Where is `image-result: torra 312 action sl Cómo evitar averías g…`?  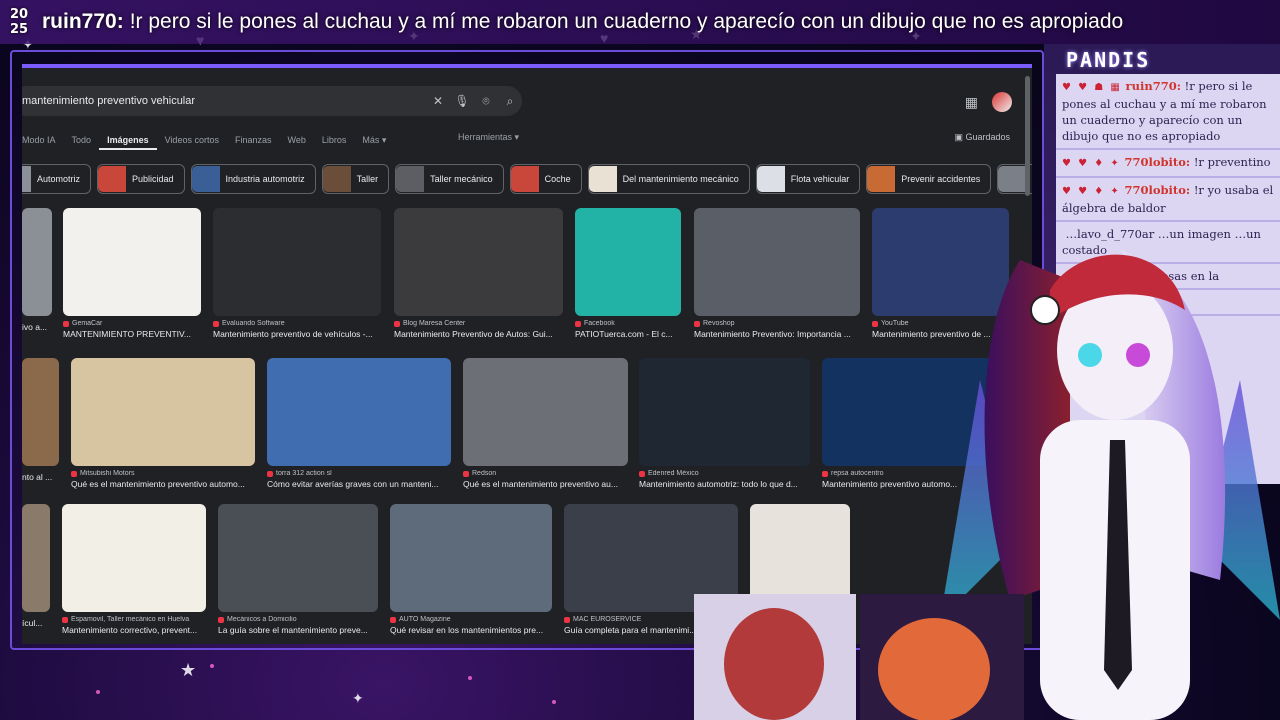 image-result: torra 312 action sl Cómo evitar averías g… is located at coordinates (359, 423).